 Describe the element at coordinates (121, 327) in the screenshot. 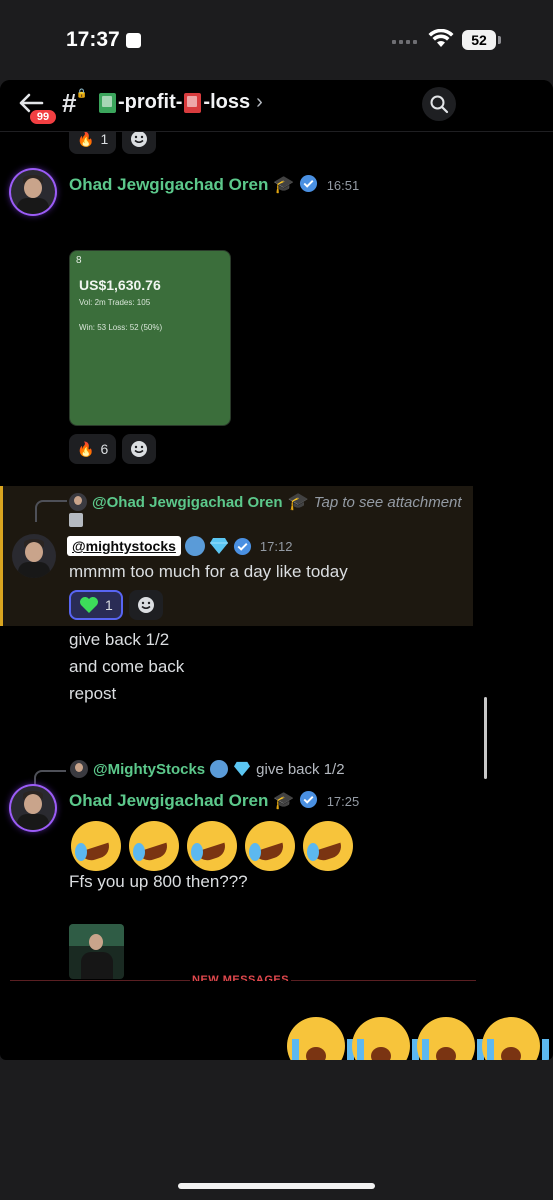

I see `card-win-loss: Win: 53 Loss: 52 (50%)` at that location.